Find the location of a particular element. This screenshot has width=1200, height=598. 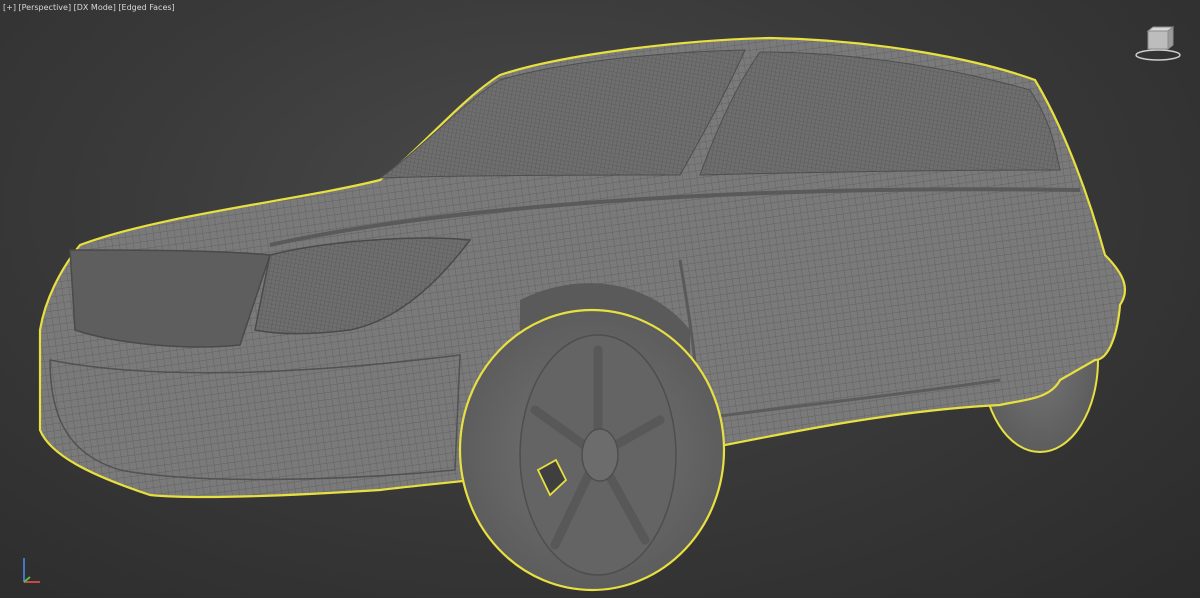

viewcube-icon is located at coordinates (1158, 44).